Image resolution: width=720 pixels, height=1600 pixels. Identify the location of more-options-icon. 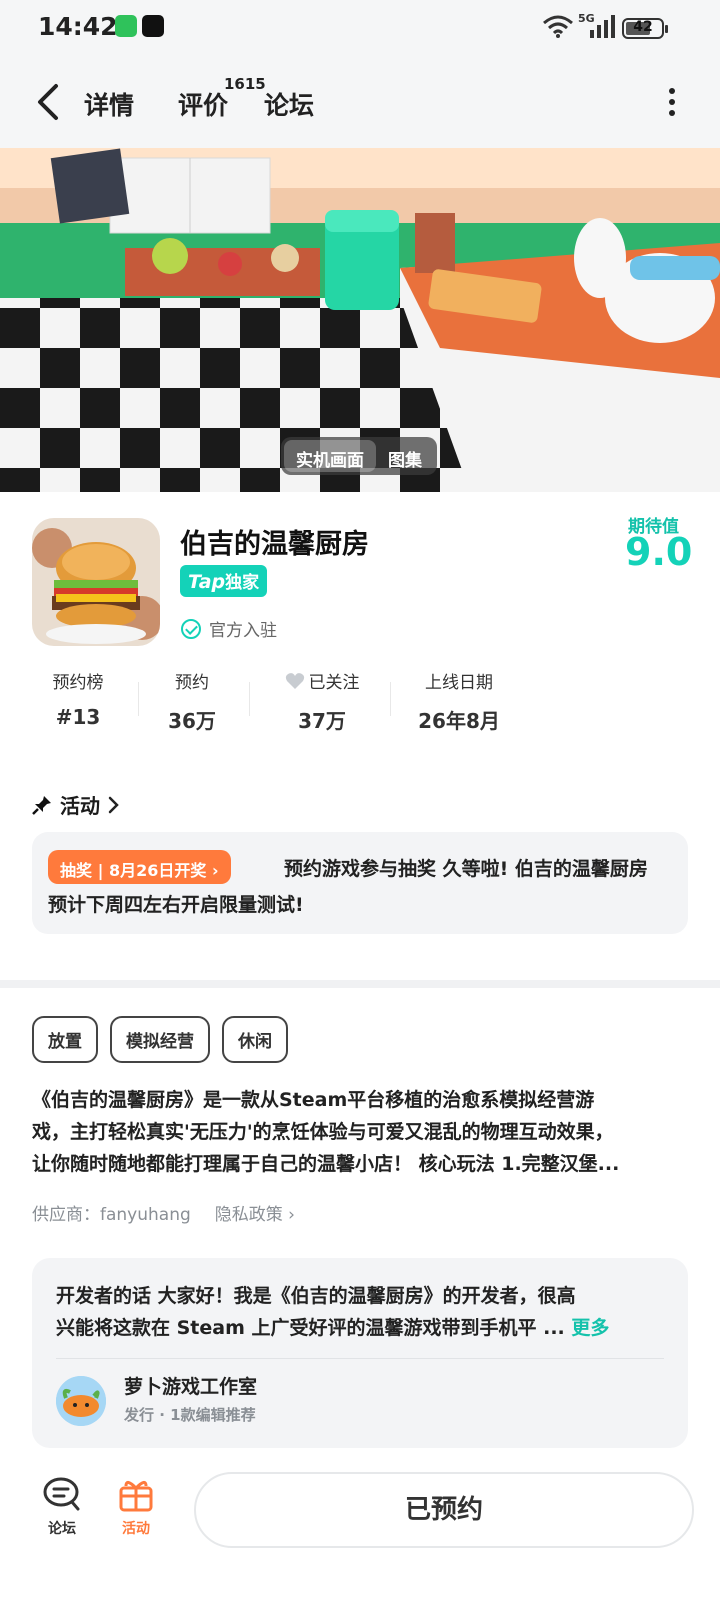
(672, 103).